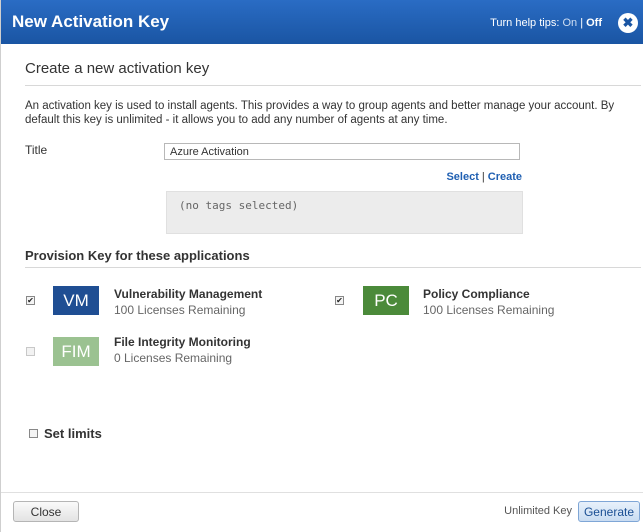 The image size is (643, 532). What do you see at coordinates (505, 177) in the screenshot?
I see `create-tag-link: Create` at bounding box center [505, 177].